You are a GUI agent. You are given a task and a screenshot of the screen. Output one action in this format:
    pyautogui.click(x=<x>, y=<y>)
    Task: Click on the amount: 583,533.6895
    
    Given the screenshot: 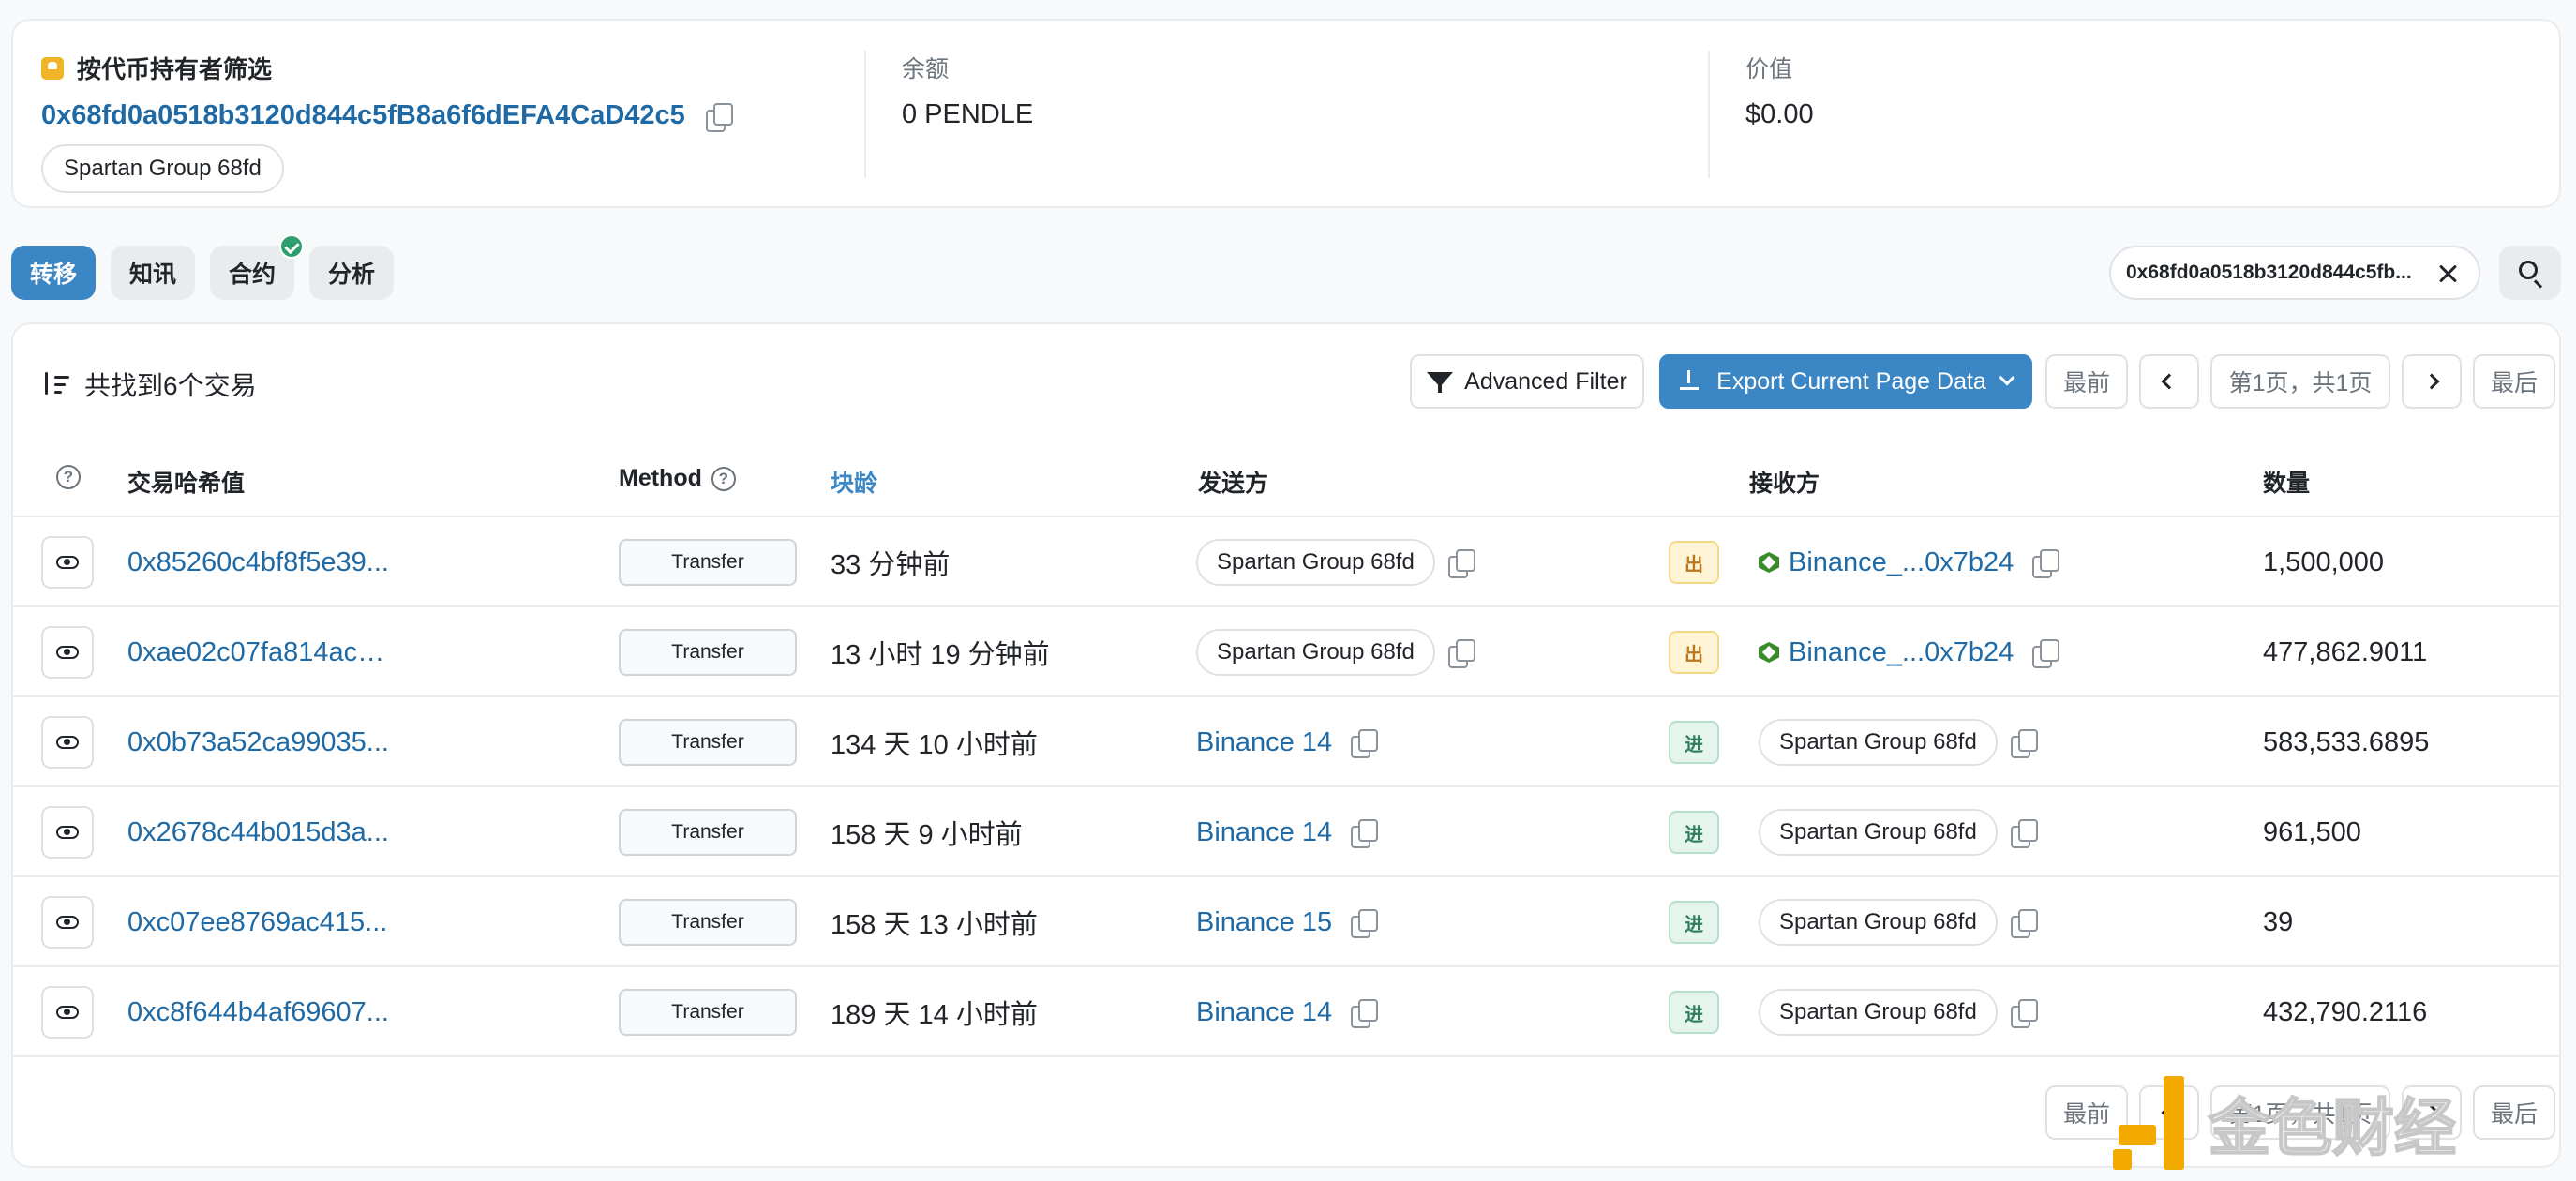 What is the action you would take?
    pyautogui.click(x=2346, y=741)
    